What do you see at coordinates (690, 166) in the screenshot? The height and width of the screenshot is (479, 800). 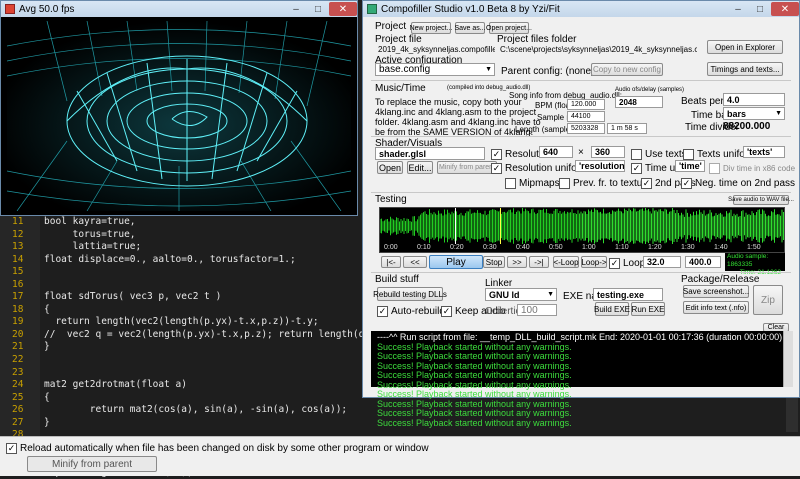 I see `time-uniform-field: 'time'` at bounding box center [690, 166].